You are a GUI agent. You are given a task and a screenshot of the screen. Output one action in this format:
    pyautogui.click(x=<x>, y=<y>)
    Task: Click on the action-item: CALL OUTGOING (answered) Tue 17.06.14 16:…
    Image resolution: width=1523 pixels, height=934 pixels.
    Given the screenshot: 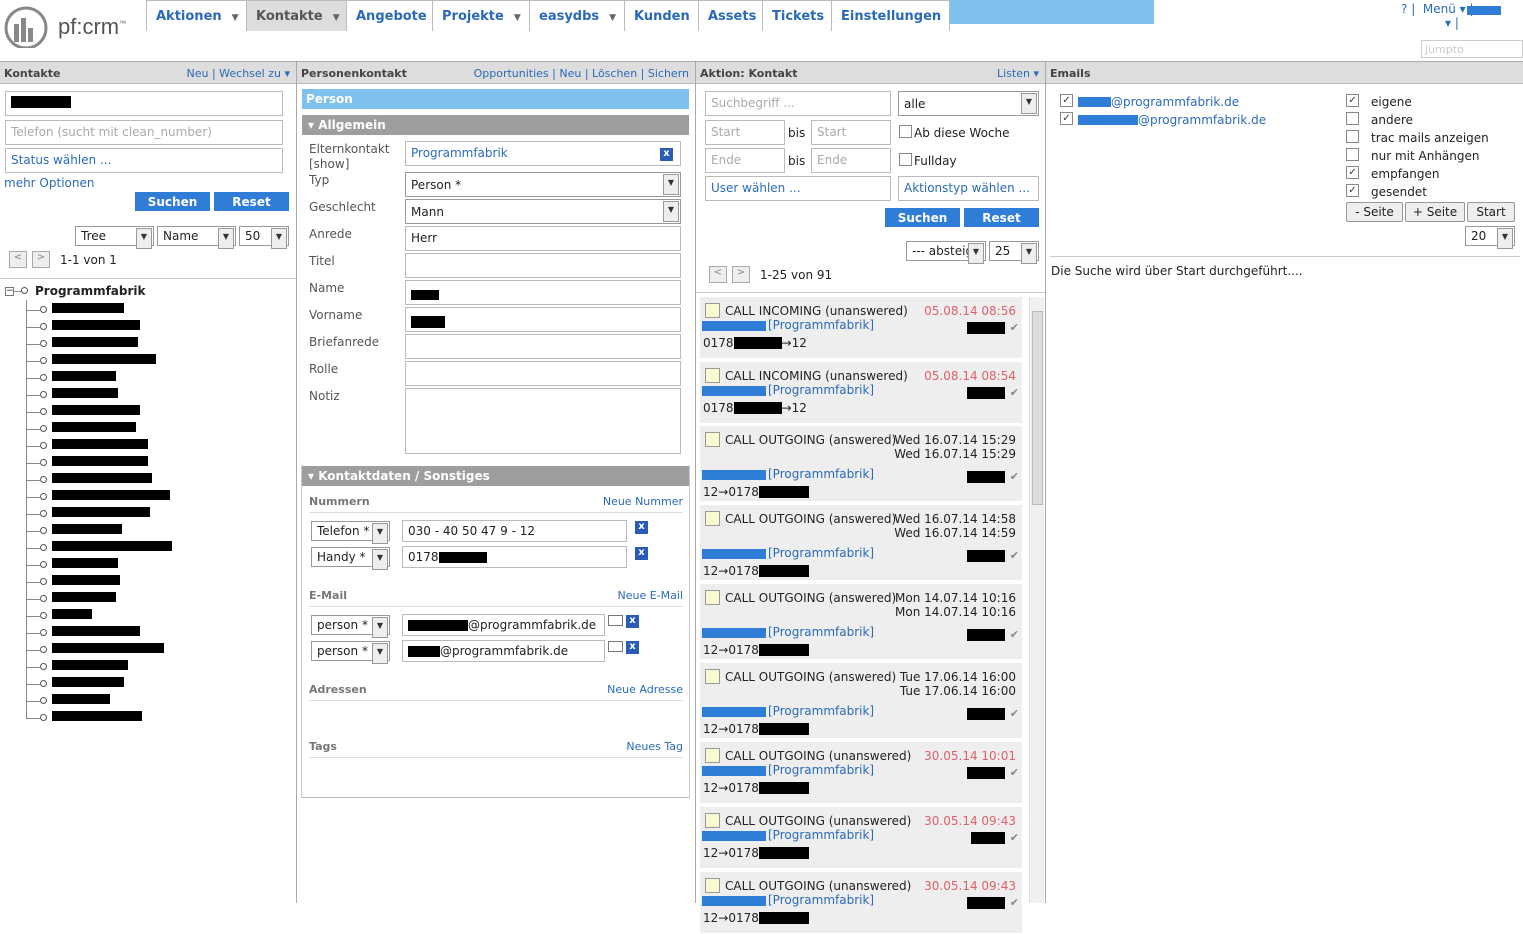 What is the action you would take?
    pyautogui.click(x=861, y=701)
    